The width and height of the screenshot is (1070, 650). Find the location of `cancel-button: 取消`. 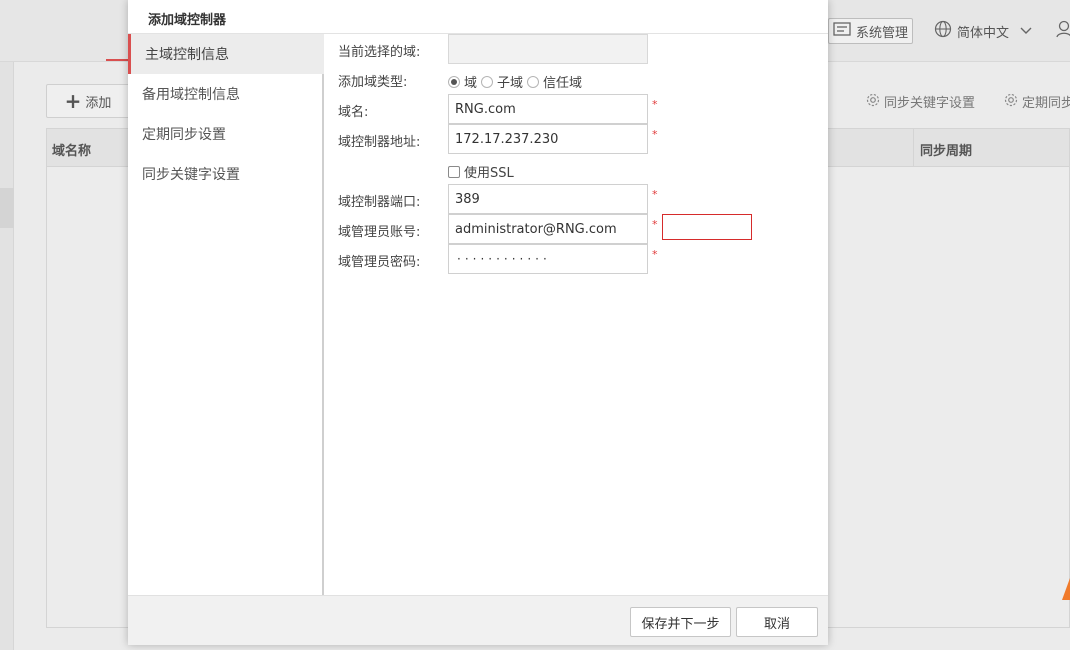

cancel-button: 取消 is located at coordinates (777, 622).